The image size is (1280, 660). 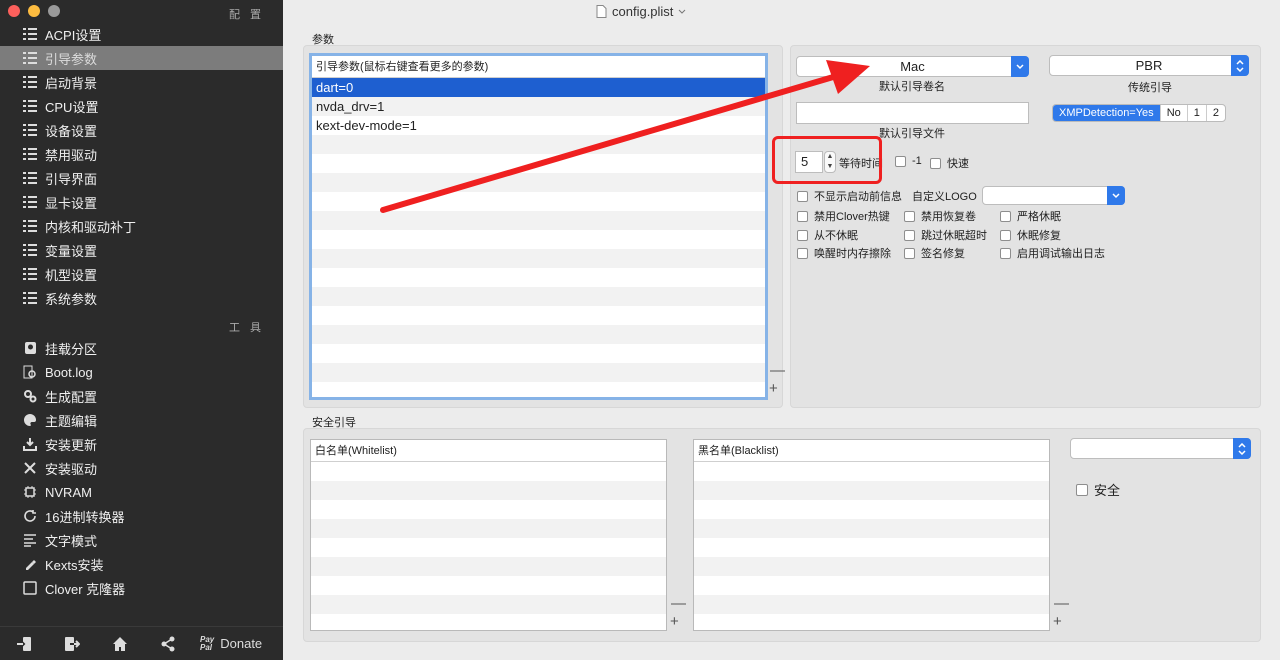 What do you see at coordinates (1197, 113) in the screenshot?
I see `xmp-1-segment: 1` at bounding box center [1197, 113].